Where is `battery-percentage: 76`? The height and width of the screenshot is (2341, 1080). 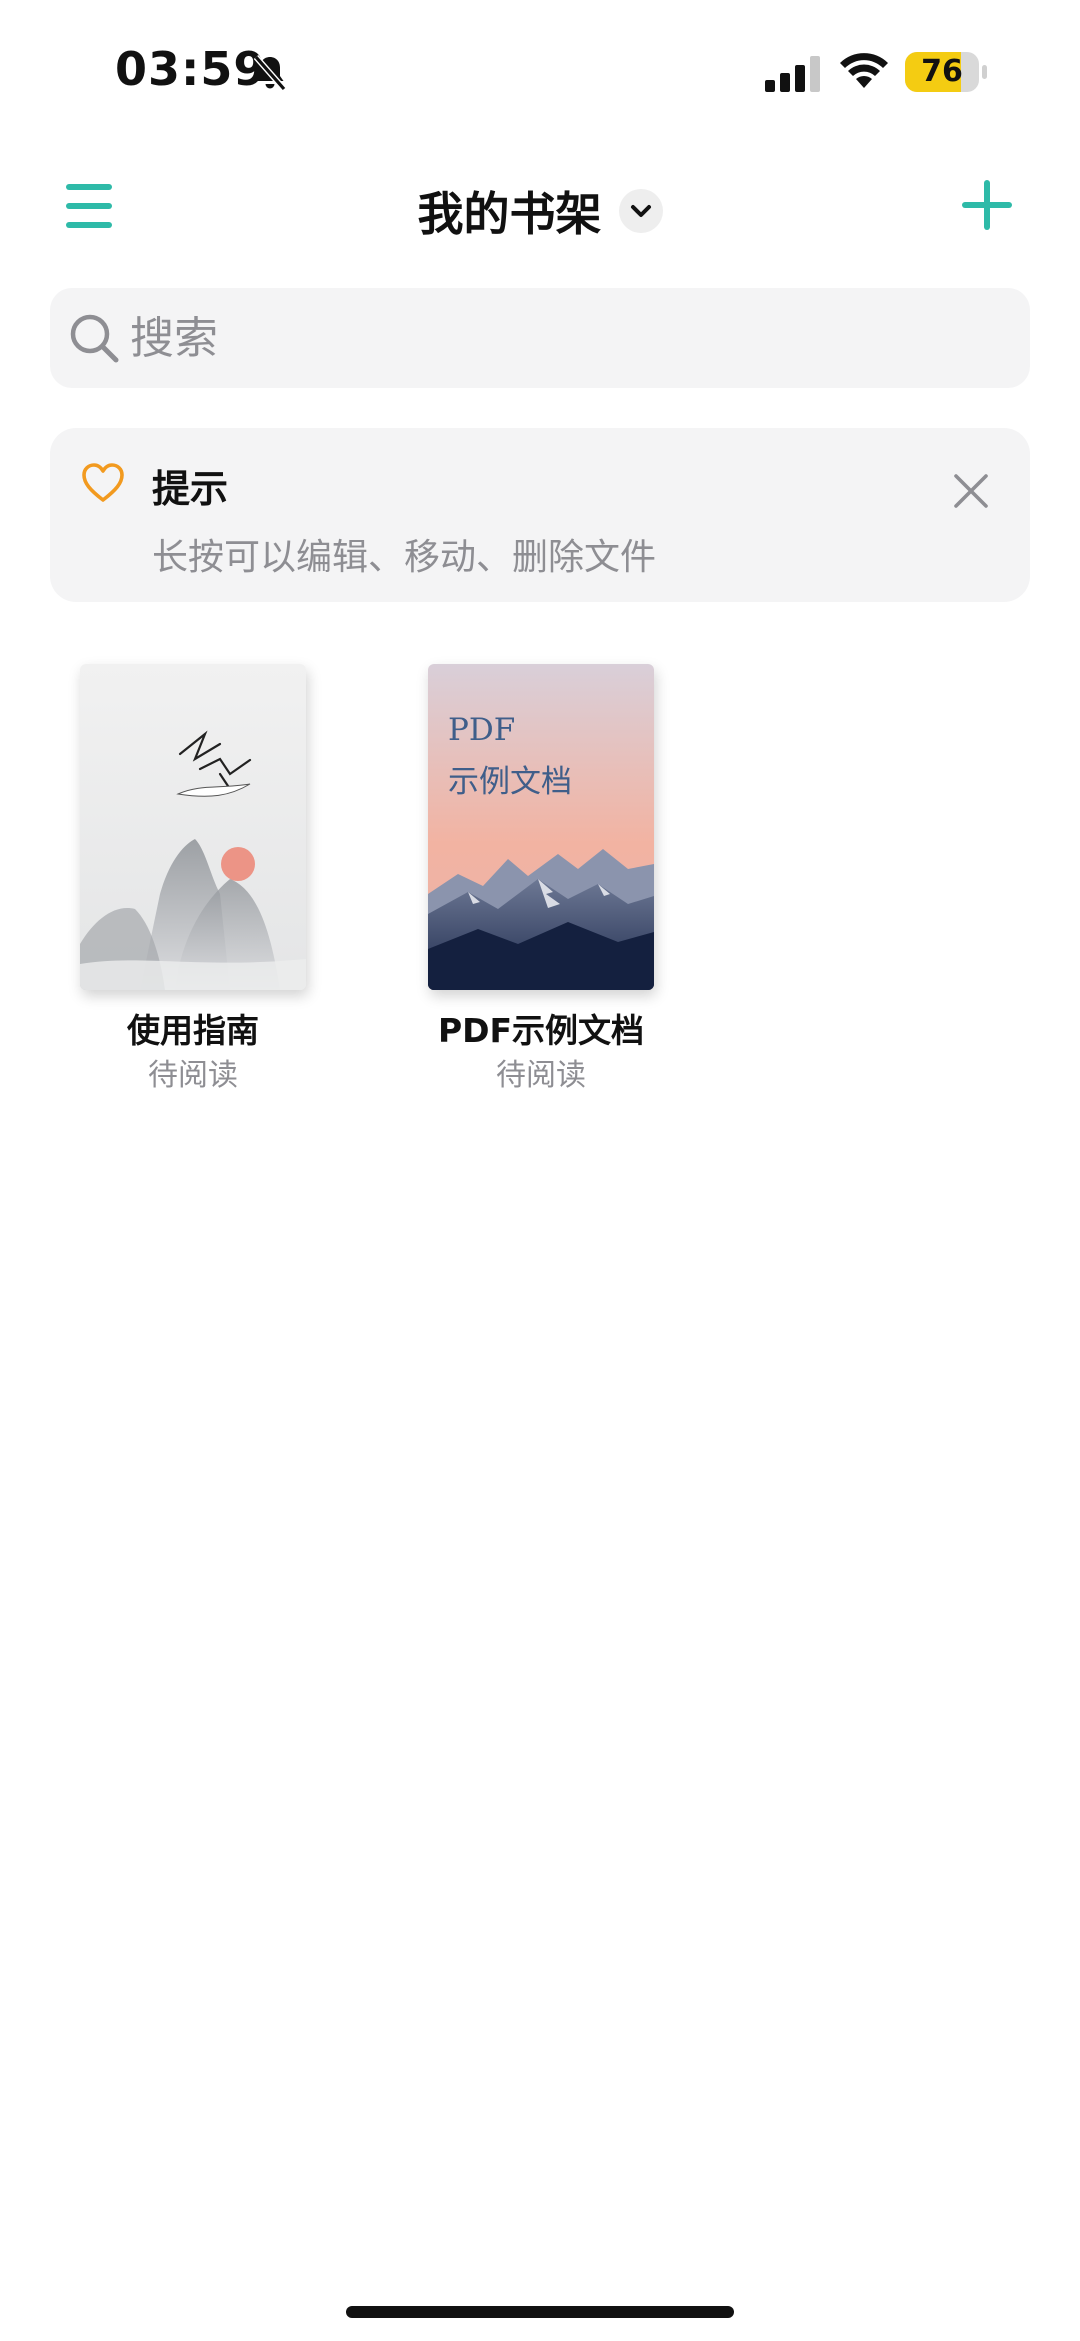
battery-percentage: 76 is located at coordinates (942, 71).